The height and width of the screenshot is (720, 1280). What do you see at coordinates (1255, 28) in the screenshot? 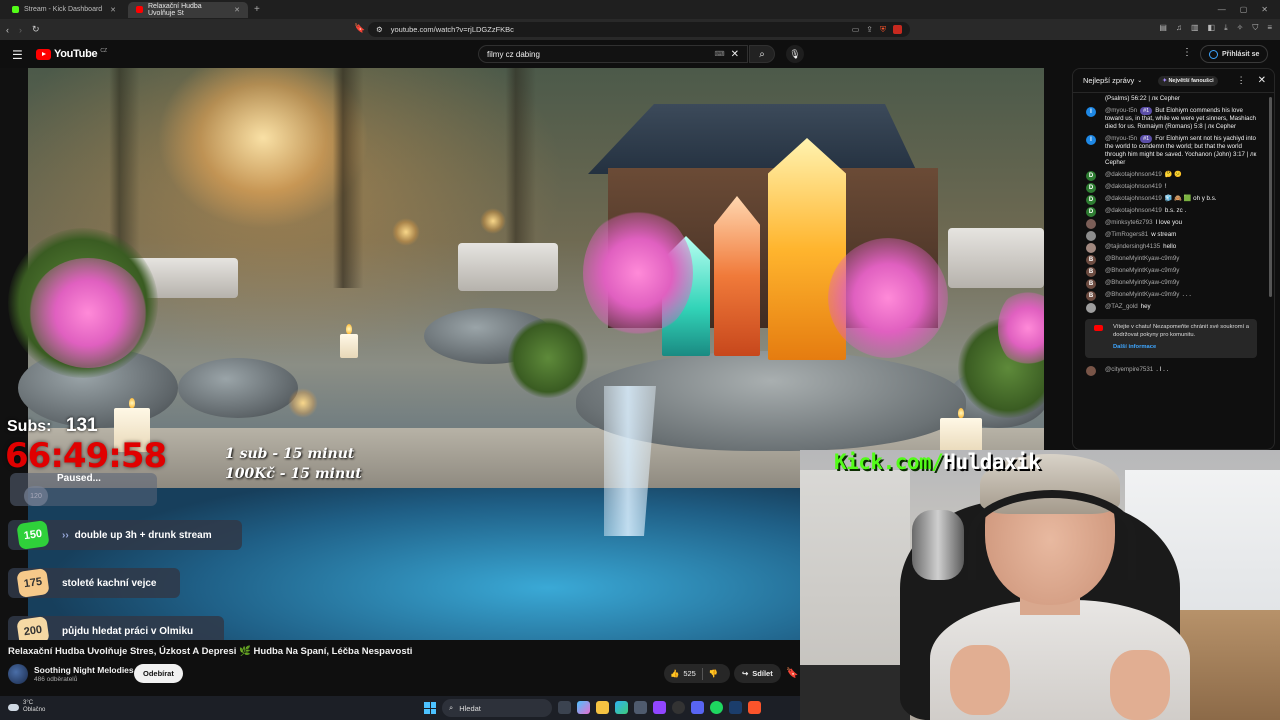
I see `vpn-icon: ⛉` at bounding box center [1255, 28].